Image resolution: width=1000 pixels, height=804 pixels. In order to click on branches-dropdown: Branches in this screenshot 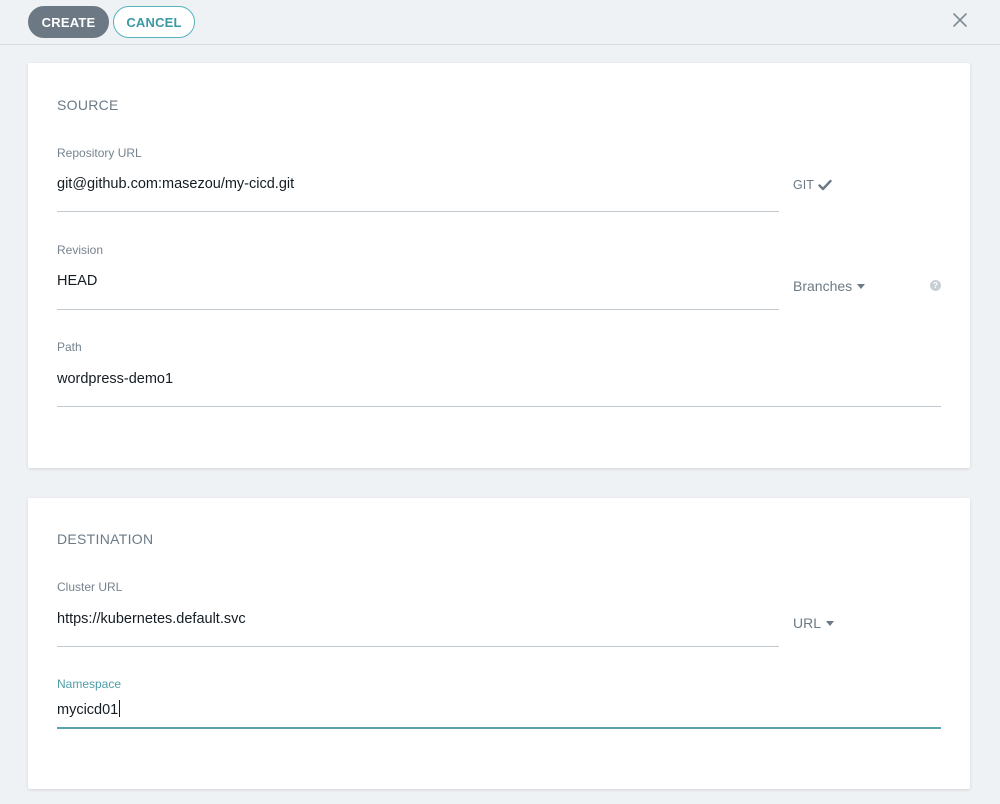, I will do `click(829, 286)`.